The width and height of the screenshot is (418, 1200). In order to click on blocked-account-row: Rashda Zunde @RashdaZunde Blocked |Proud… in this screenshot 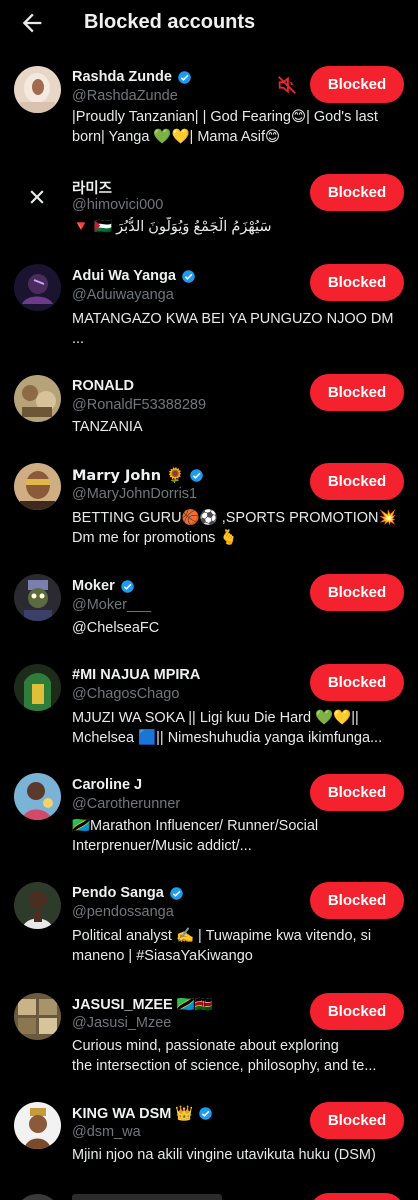, I will do `click(209, 109)`.